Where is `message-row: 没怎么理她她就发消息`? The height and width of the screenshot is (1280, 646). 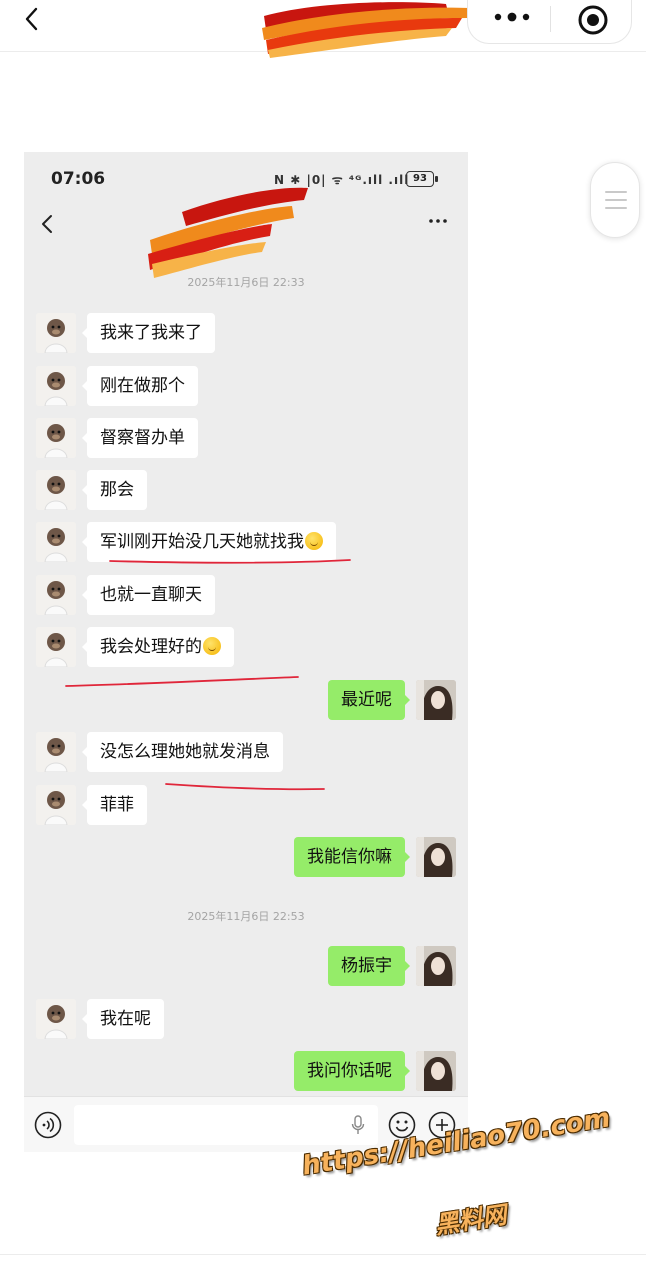
message-row: 没怎么理她她就发消息 is located at coordinates (246, 753).